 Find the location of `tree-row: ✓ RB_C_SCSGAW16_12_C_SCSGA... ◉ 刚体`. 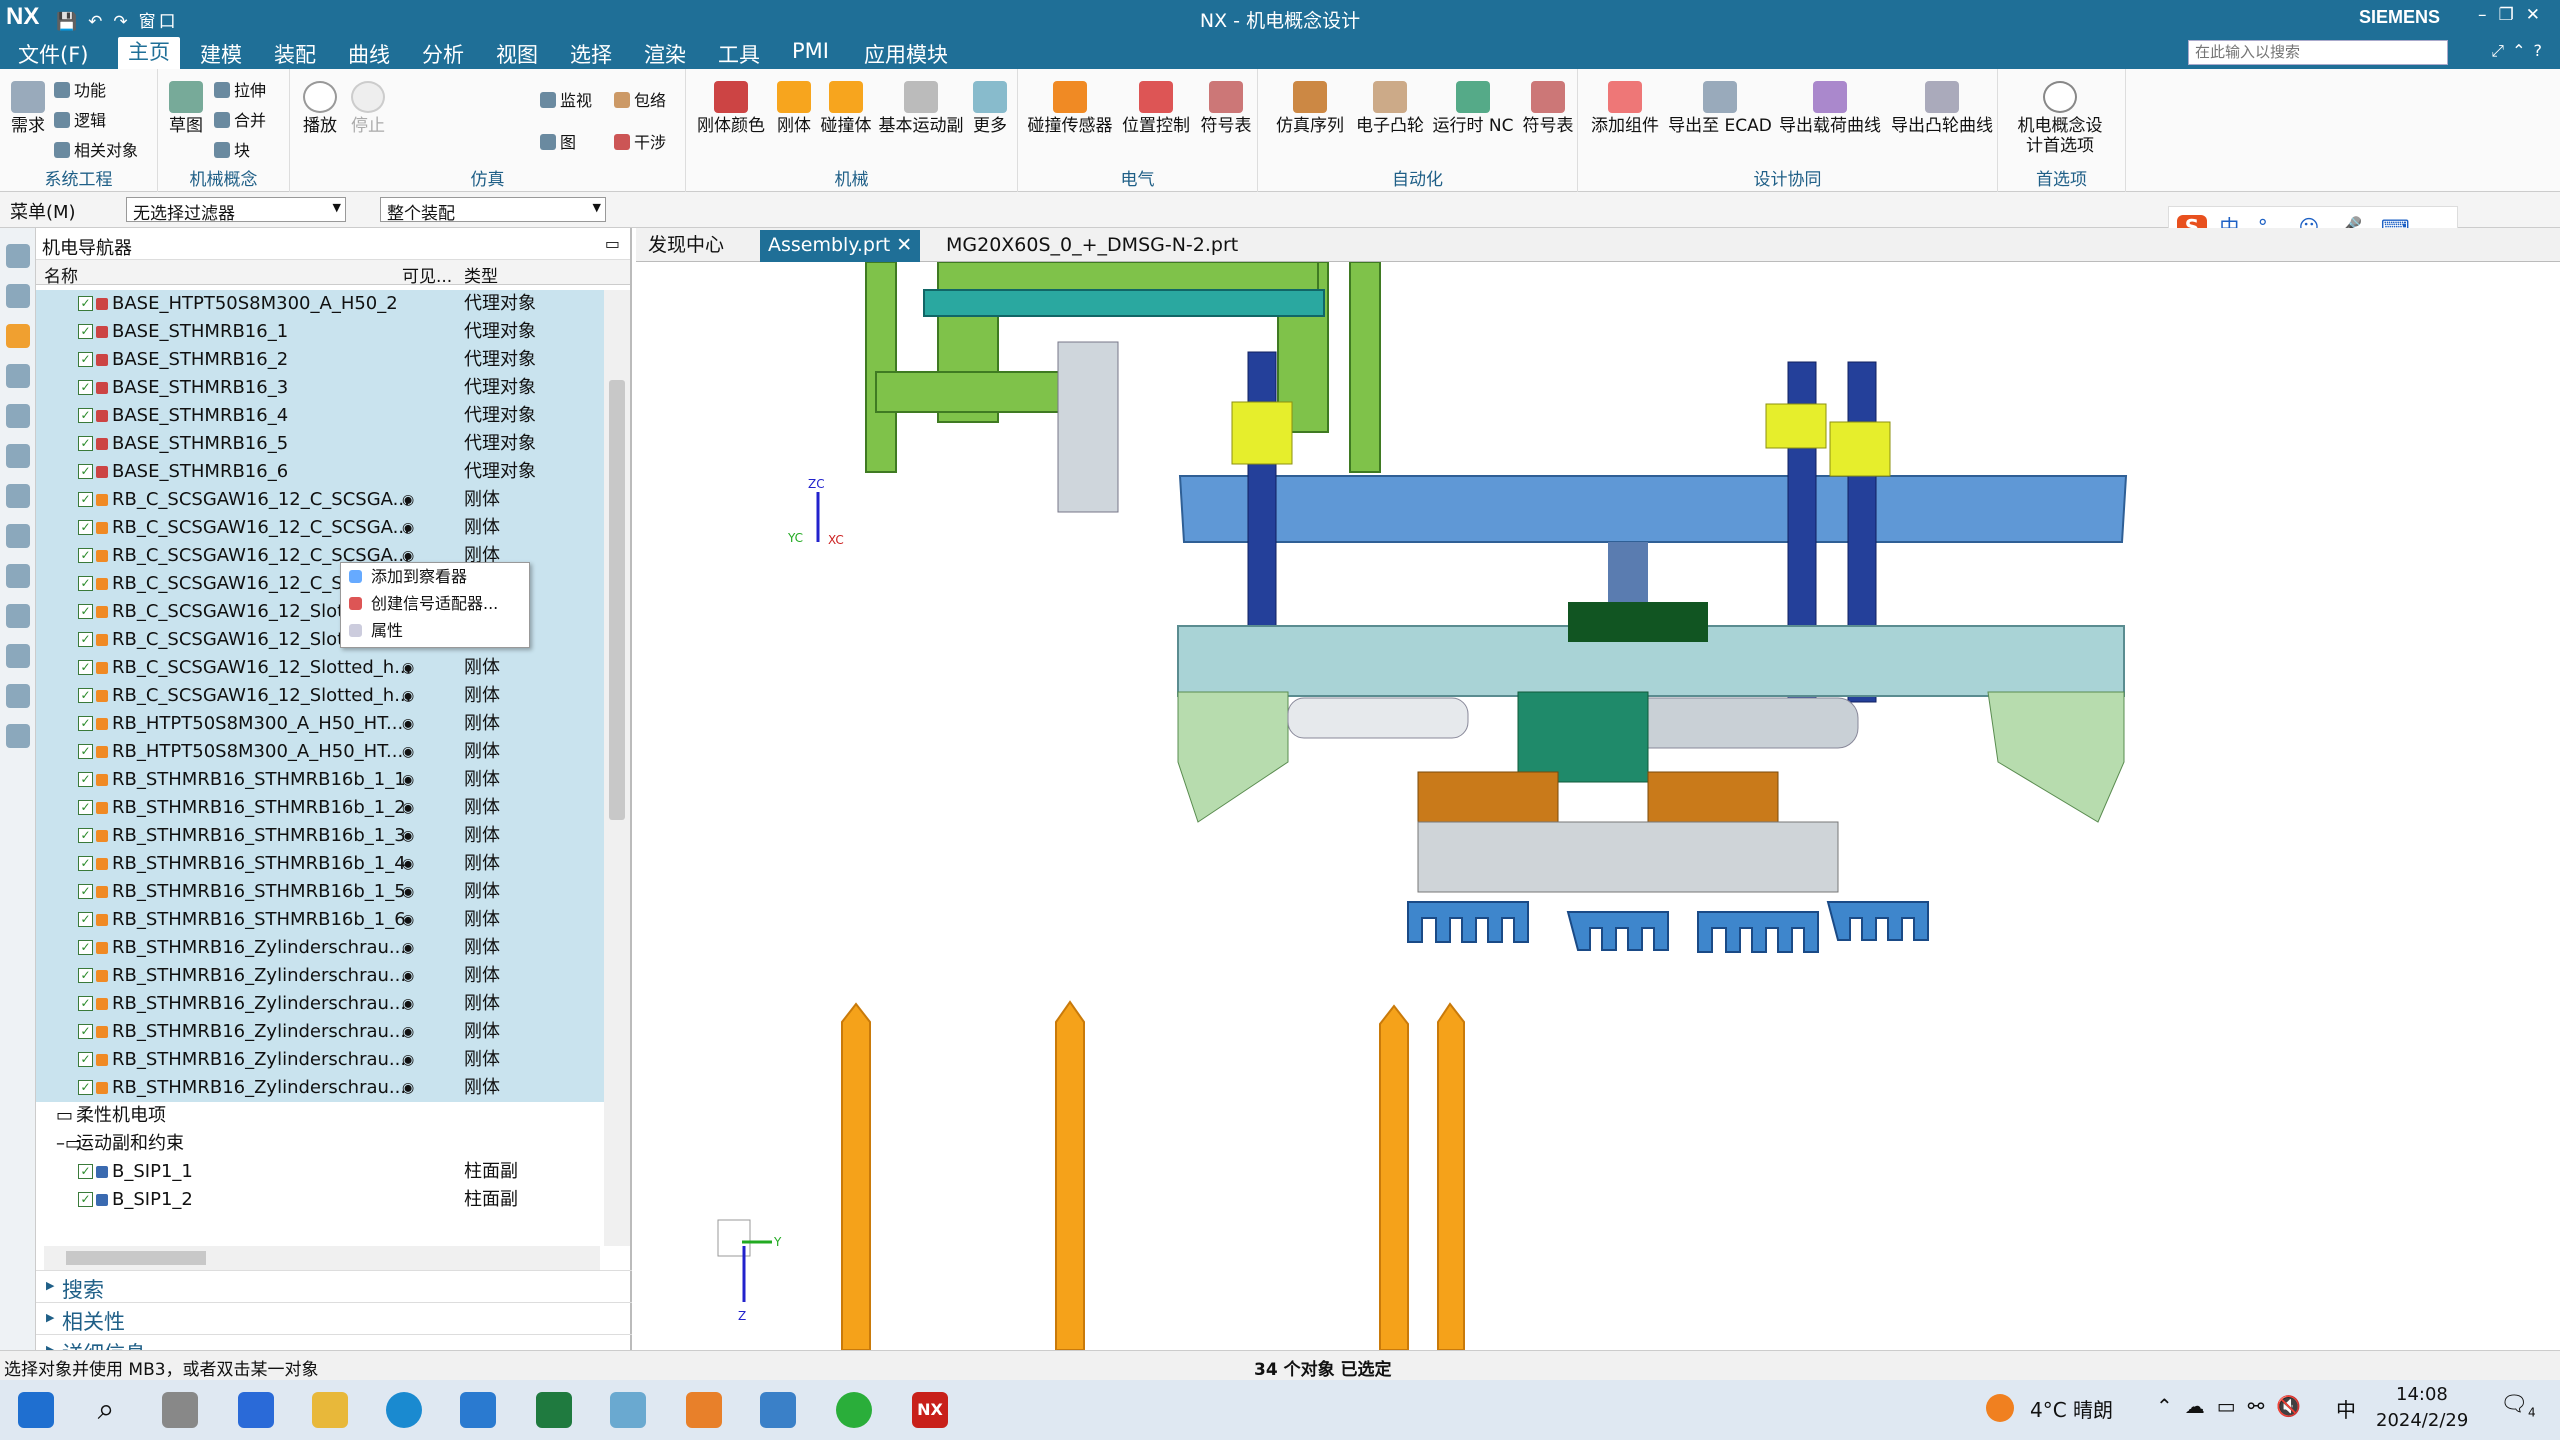

tree-row: ✓ RB_C_SCSGAW16_12_C_SCSGA... ◉ 刚体 is located at coordinates (320, 500).